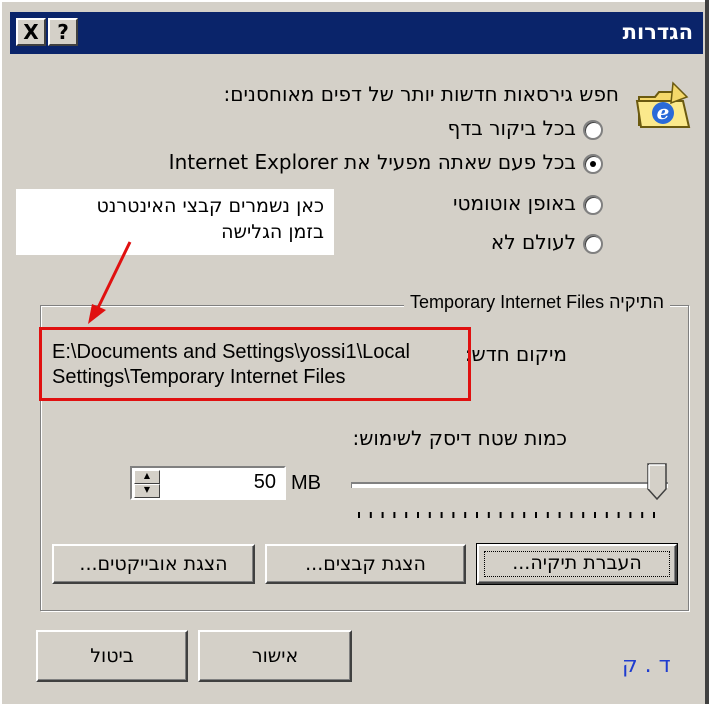 The image size is (709, 704). Describe the element at coordinates (31, 32) in the screenshot. I see `close-button: X` at that location.